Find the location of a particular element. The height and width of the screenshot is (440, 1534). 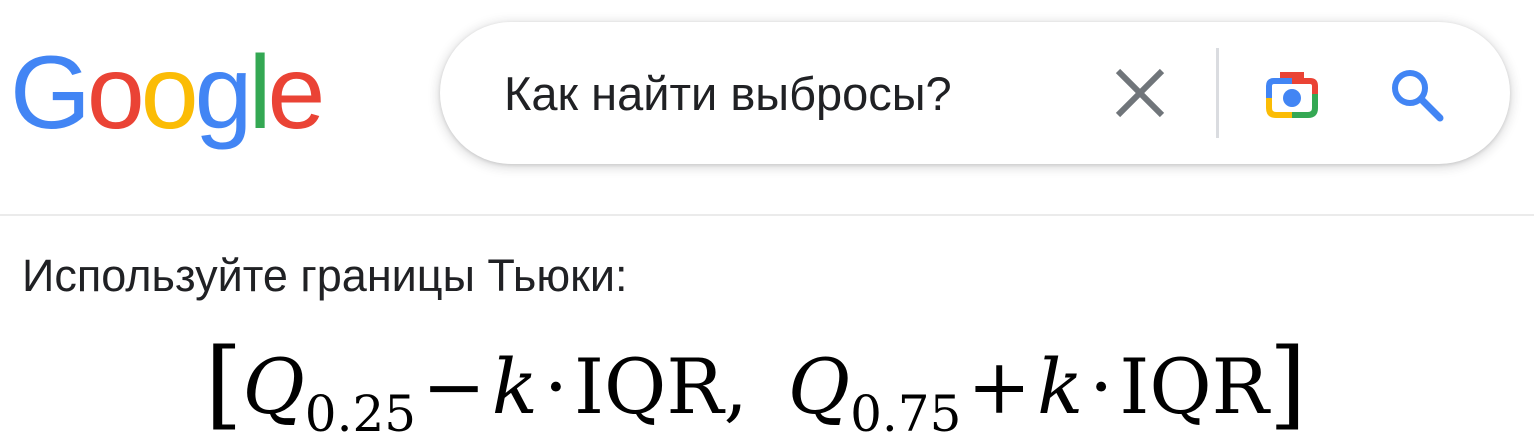

formula-minus: − is located at coordinates (454, 386).